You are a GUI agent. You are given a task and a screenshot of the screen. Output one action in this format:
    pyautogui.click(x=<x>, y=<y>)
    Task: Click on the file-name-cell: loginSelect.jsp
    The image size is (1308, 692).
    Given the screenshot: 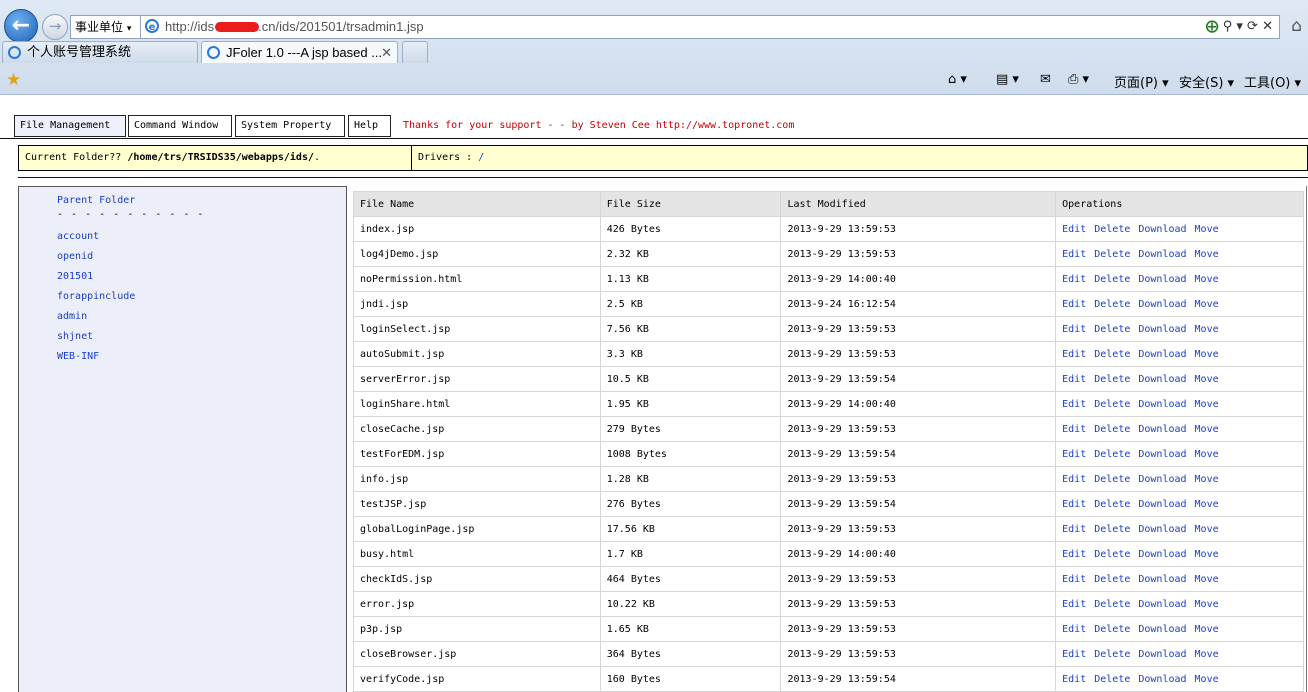 What is the action you would take?
    pyautogui.click(x=477, y=329)
    